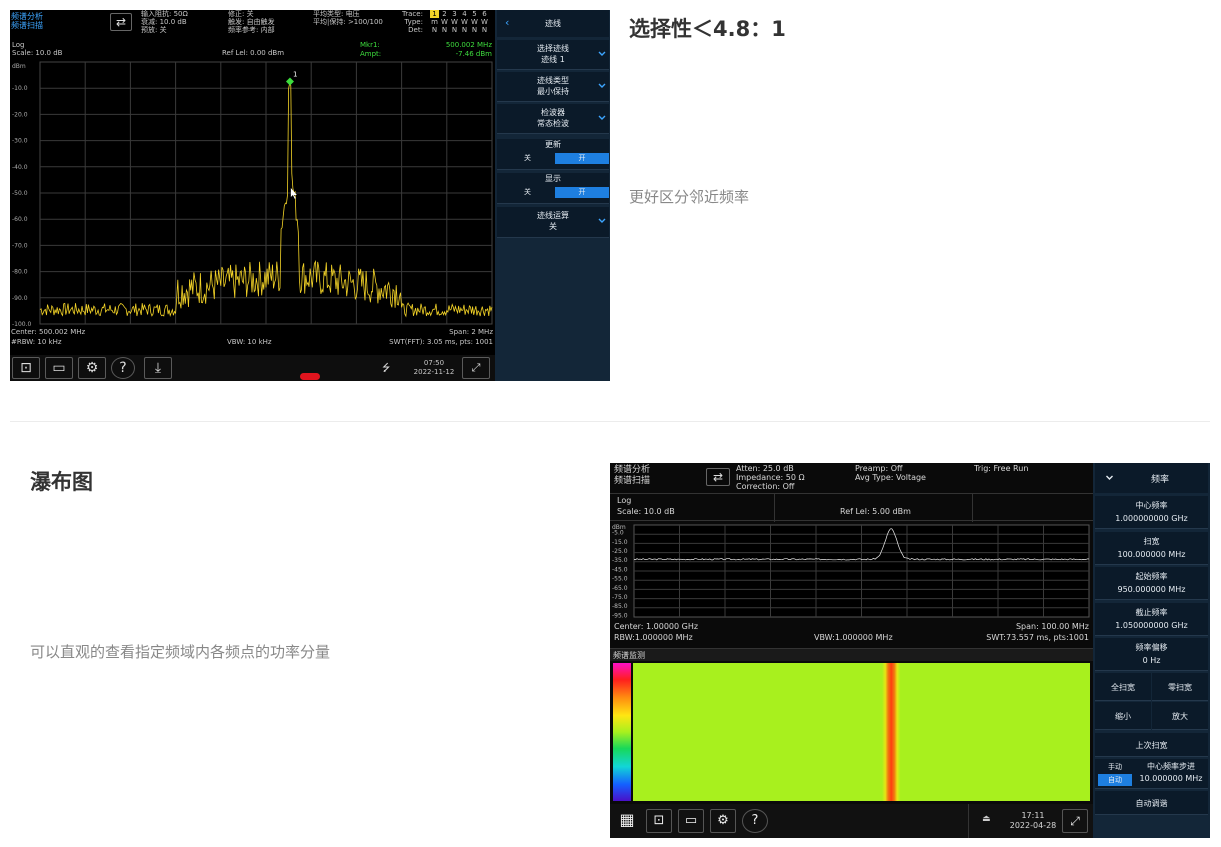  What do you see at coordinates (653, 637) in the screenshot?
I see `rbw: RBW:1.000000 MHz` at bounding box center [653, 637].